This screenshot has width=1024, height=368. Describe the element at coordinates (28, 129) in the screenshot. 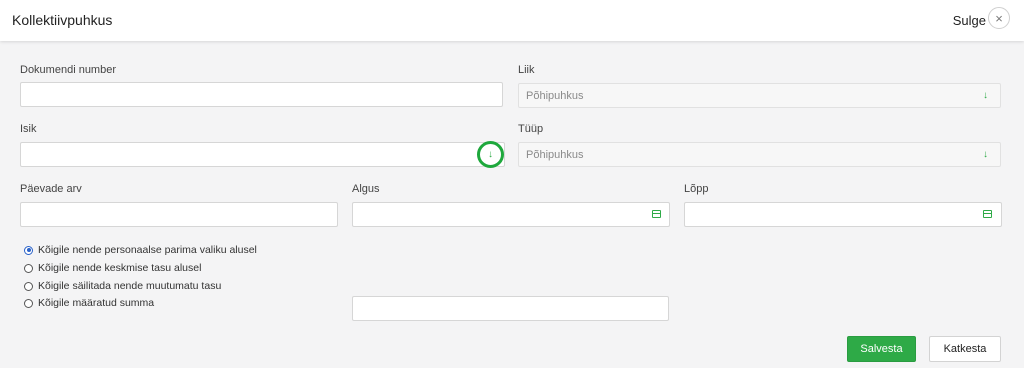

I see `person-label: Isik` at that location.